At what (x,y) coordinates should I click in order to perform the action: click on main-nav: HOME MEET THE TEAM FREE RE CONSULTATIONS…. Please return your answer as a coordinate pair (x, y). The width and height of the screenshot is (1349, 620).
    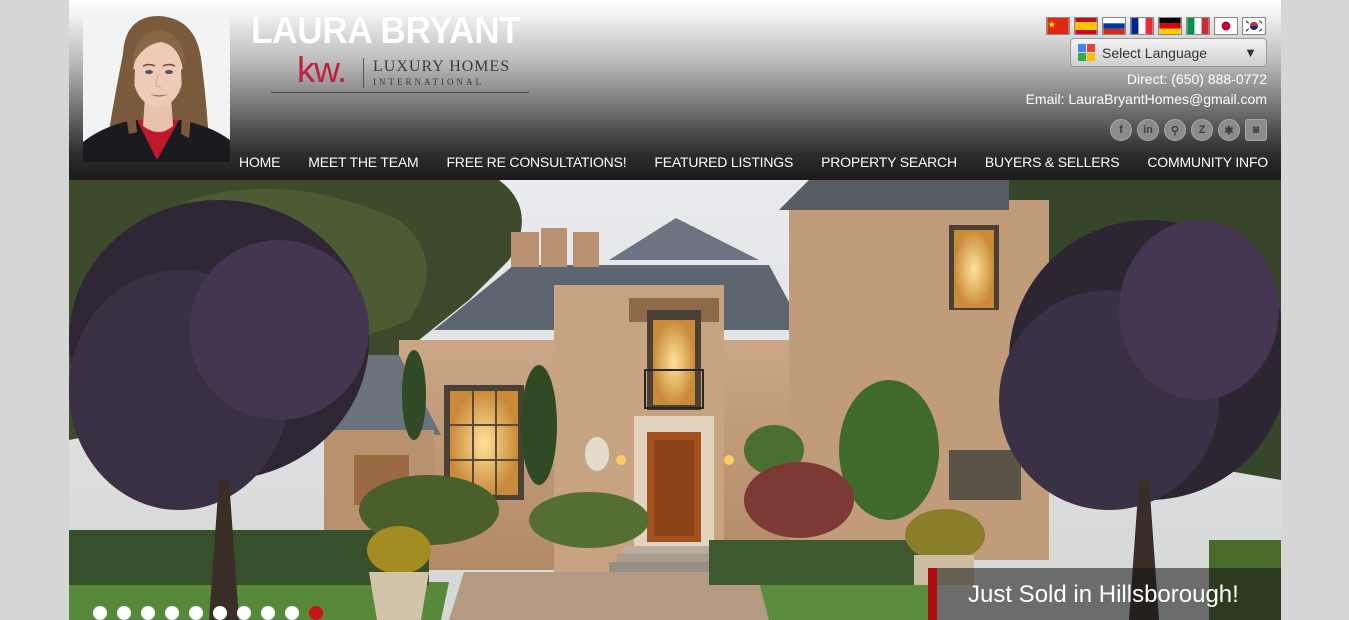
    Looking at the image, I should click on (753, 162).